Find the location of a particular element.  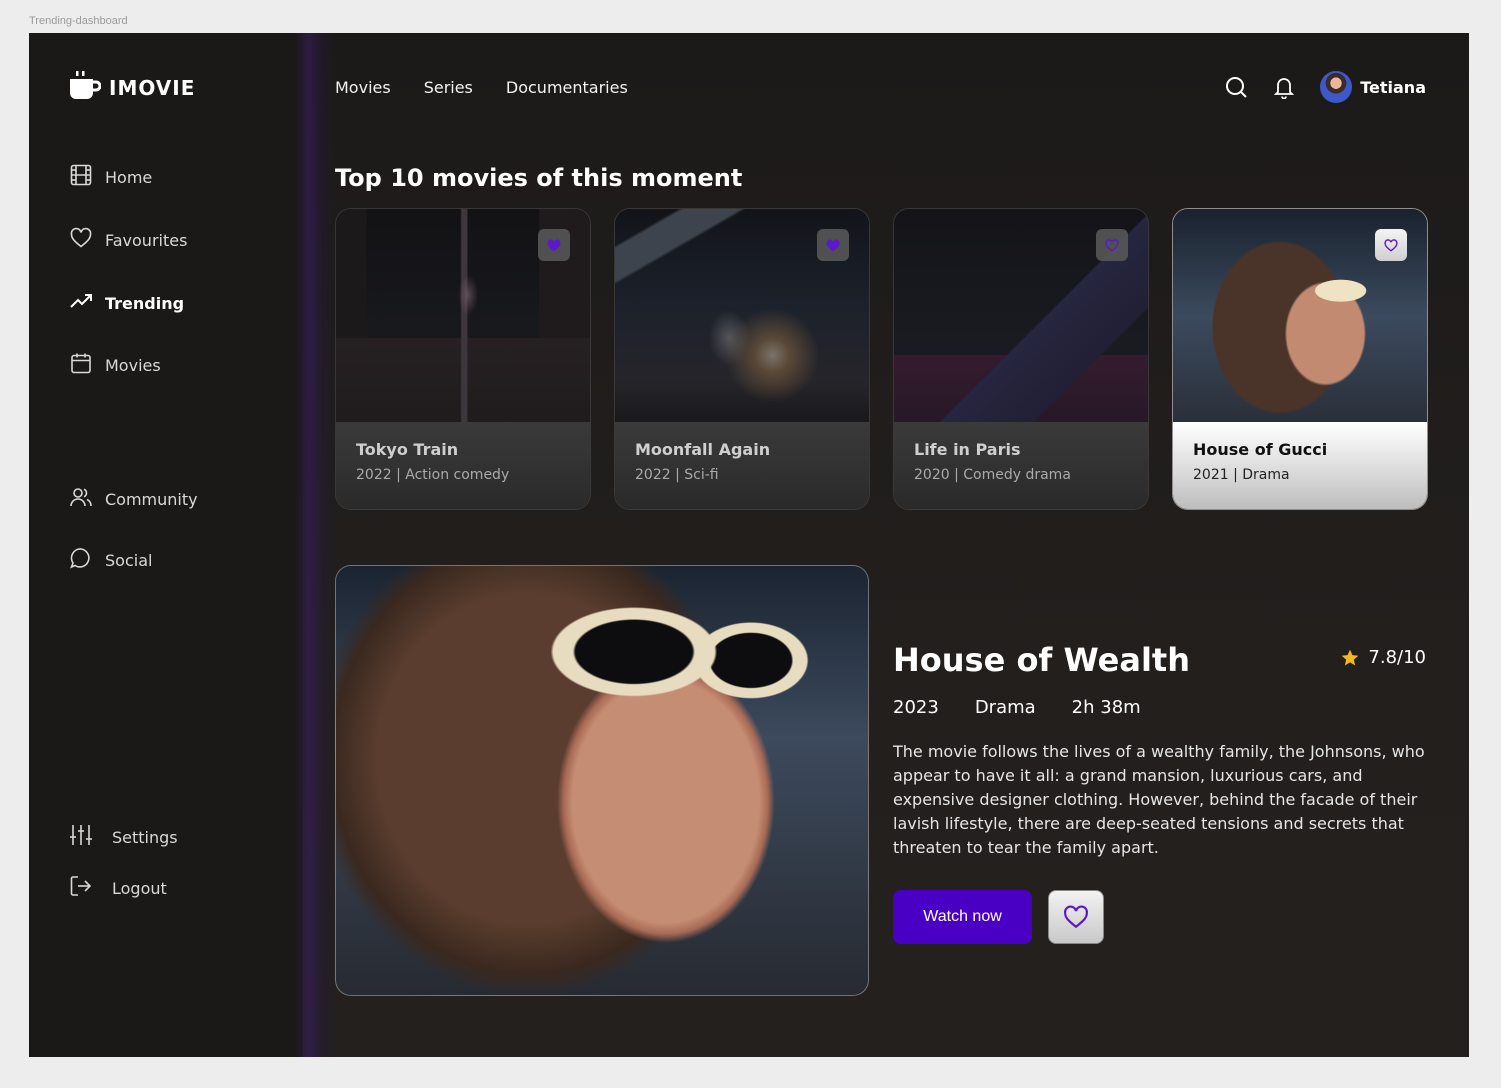

featured-duration: 2h 38m is located at coordinates (1106, 707).